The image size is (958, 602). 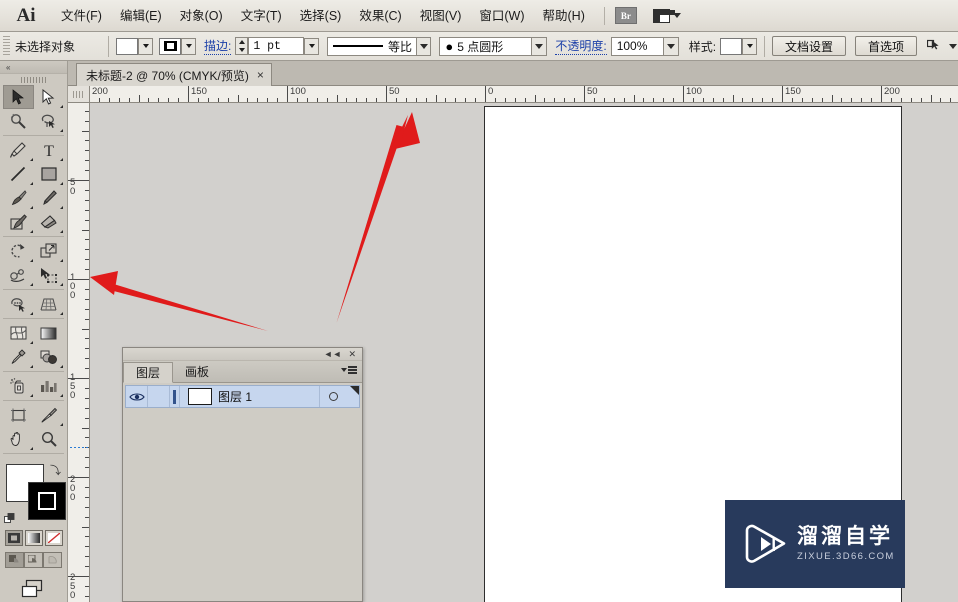 I want to click on symbol-sprayer-tool, so click(x=18, y=386).